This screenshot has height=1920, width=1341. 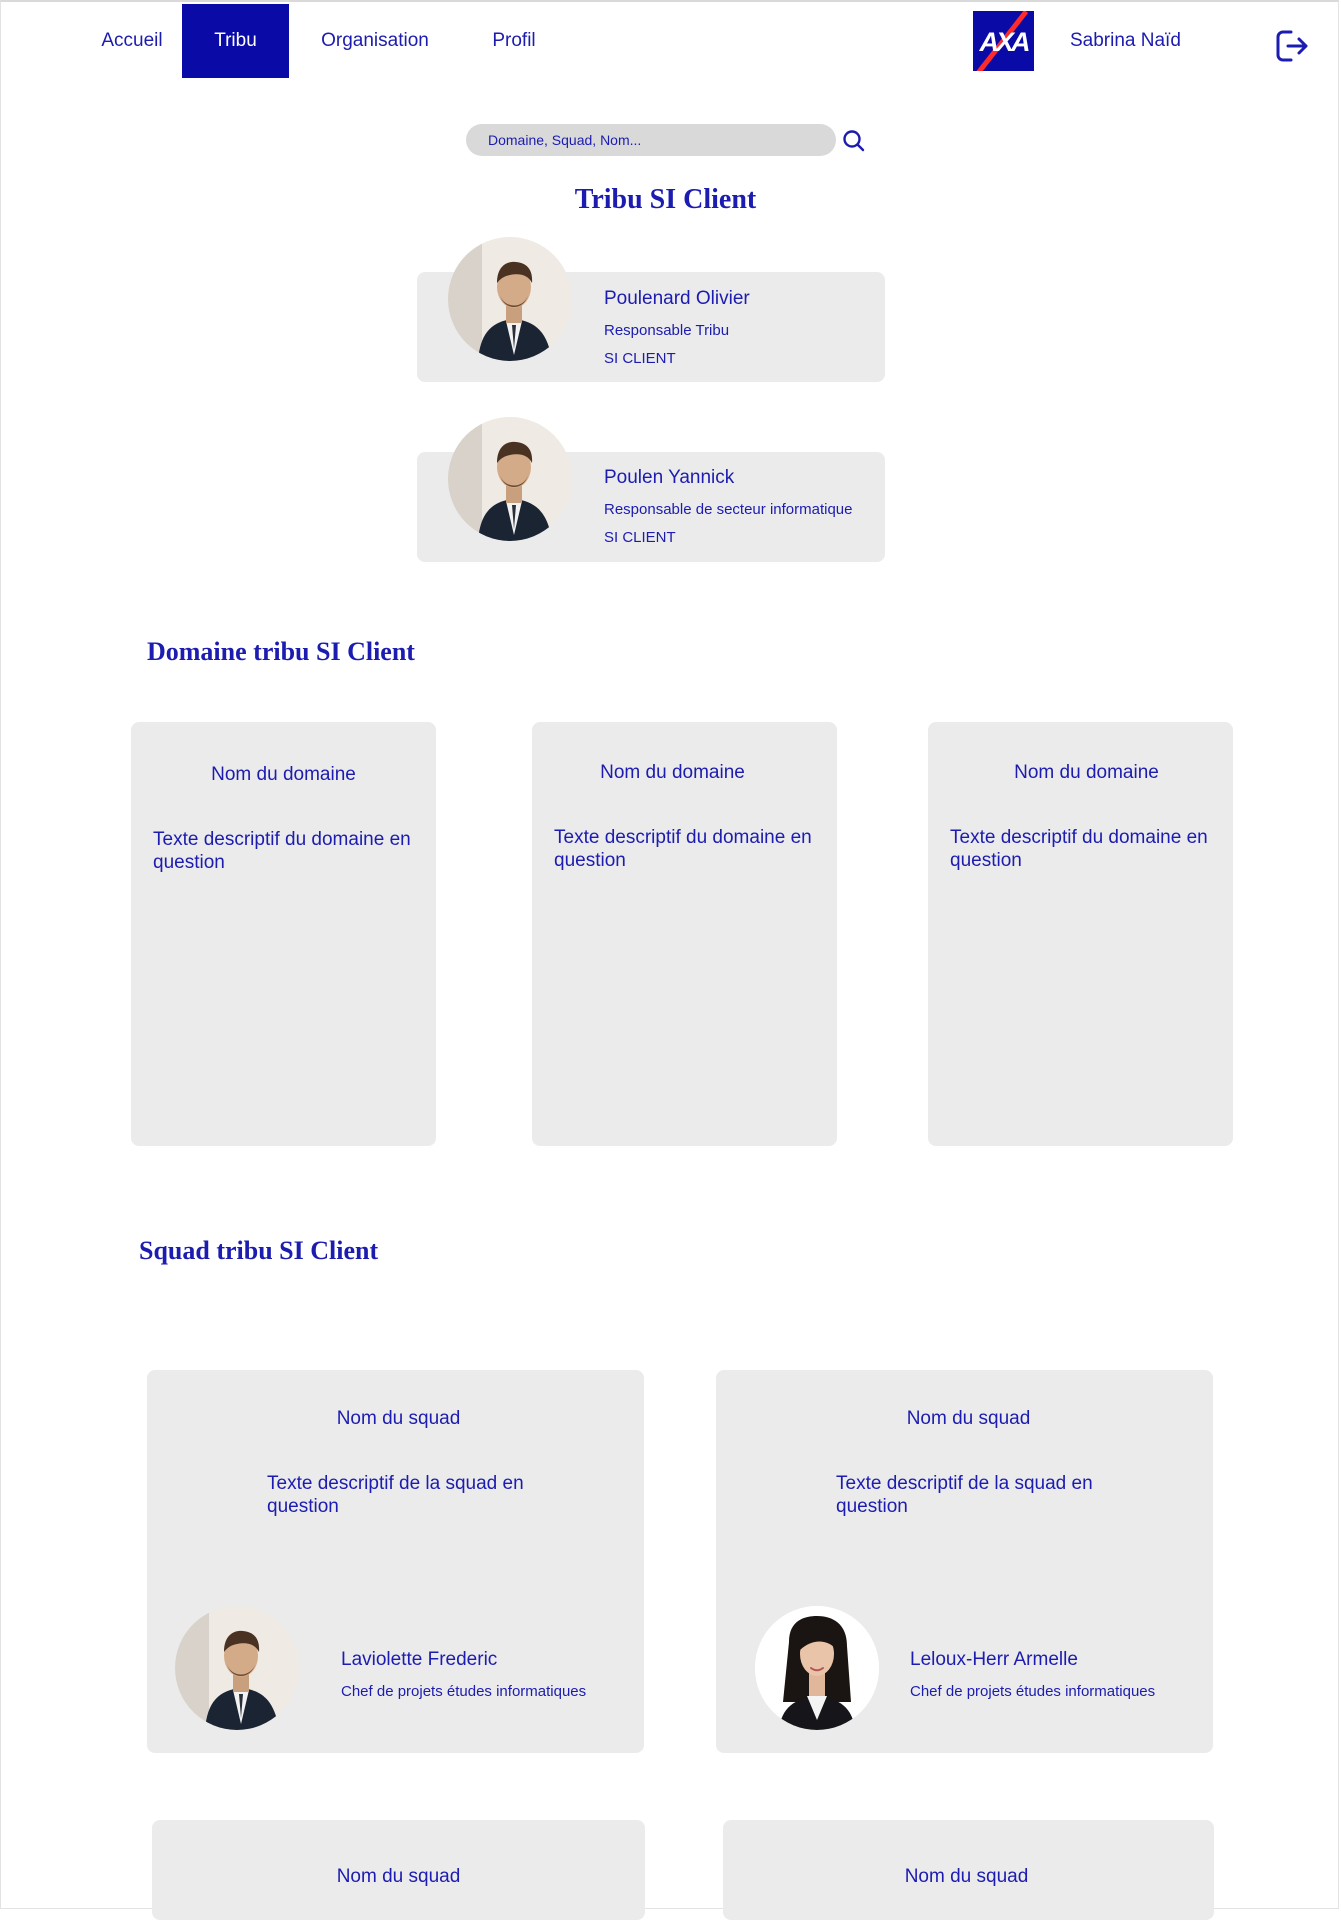 I want to click on squads-title: Squad tribu SI Client, so click(x=259, y=1250).